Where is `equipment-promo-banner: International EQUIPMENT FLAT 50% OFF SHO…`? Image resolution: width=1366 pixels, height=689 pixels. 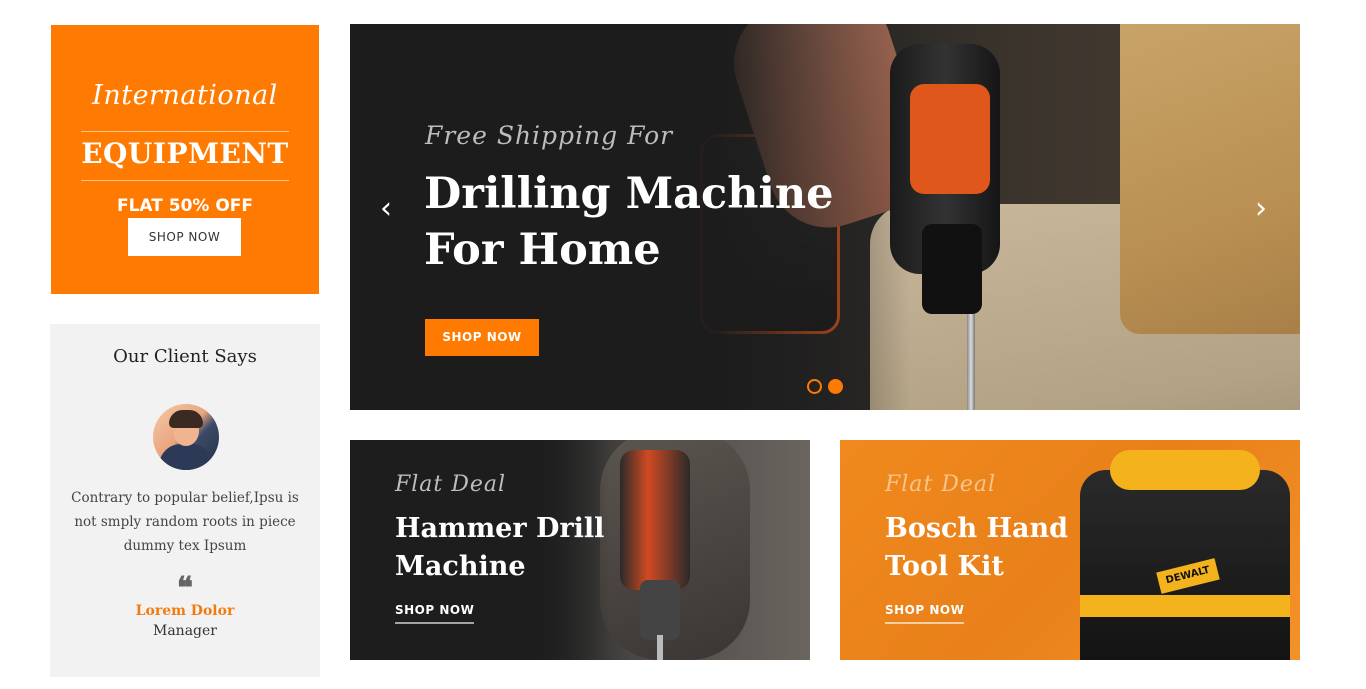
equipment-promo-banner: International EQUIPMENT FLAT 50% OFF SHO… is located at coordinates (185, 159).